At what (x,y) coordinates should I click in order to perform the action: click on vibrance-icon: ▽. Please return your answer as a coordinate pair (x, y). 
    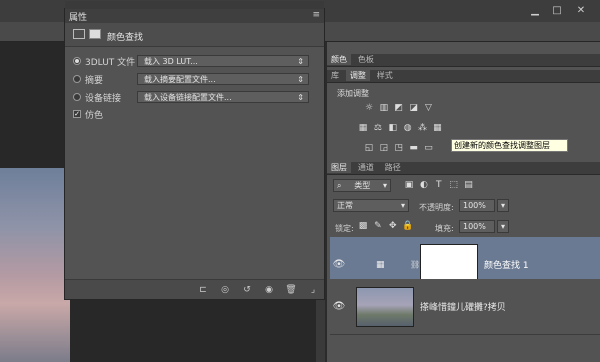
    Looking at the image, I should click on (429, 107).